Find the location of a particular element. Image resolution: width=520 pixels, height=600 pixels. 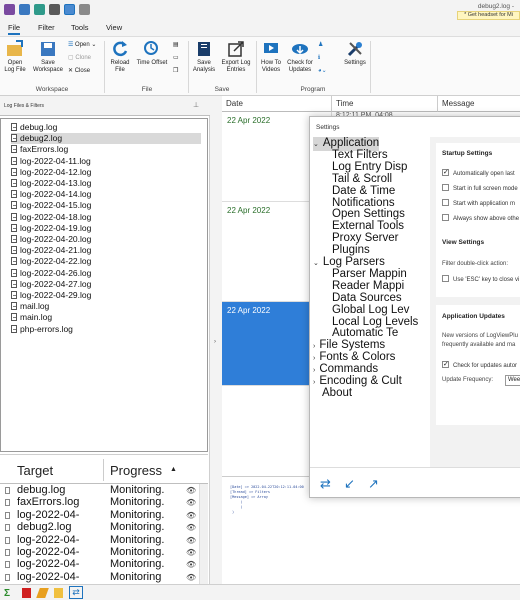

file-list-item: log-2022-04-22.log is located at coordinates (106, 261).